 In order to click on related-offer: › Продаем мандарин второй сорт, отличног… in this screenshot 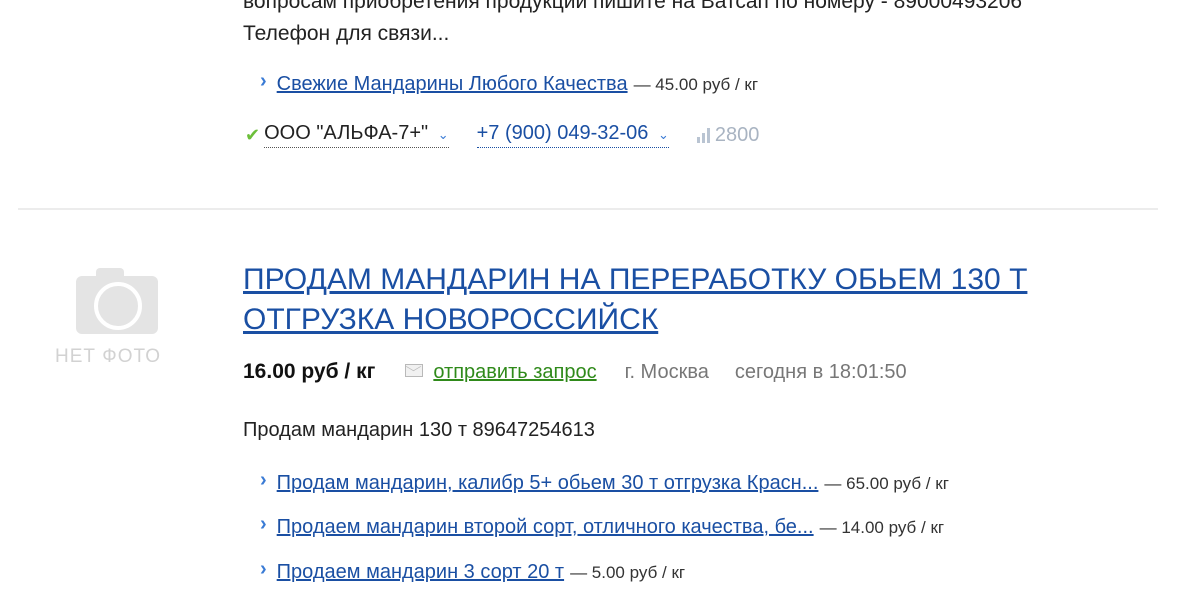, I will do `click(602, 526)`.